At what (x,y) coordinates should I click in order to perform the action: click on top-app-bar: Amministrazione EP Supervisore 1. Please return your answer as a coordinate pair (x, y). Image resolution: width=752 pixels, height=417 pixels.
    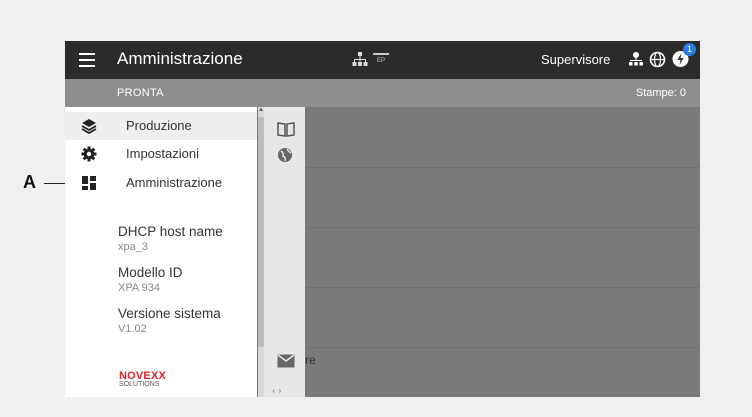
    Looking at the image, I should click on (382, 60).